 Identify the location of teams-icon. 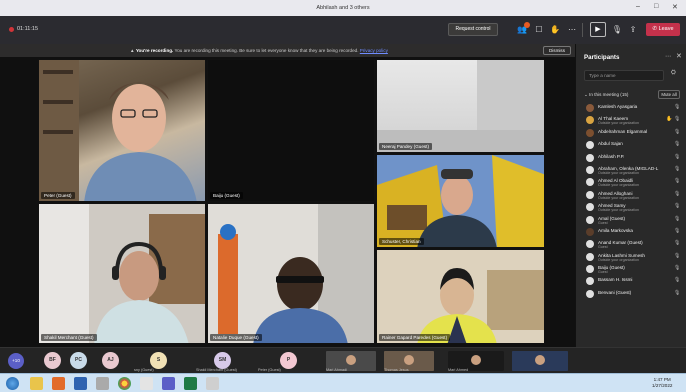
(80, 383).